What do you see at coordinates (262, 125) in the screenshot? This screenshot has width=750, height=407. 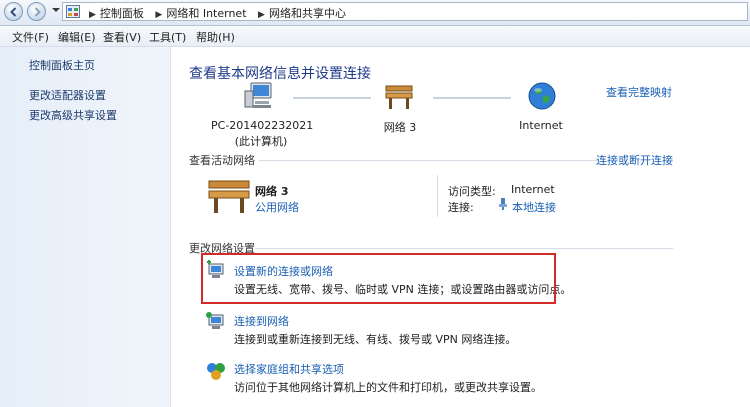 I see `computer-name: PC-201402232021` at bounding box center [262, 125].